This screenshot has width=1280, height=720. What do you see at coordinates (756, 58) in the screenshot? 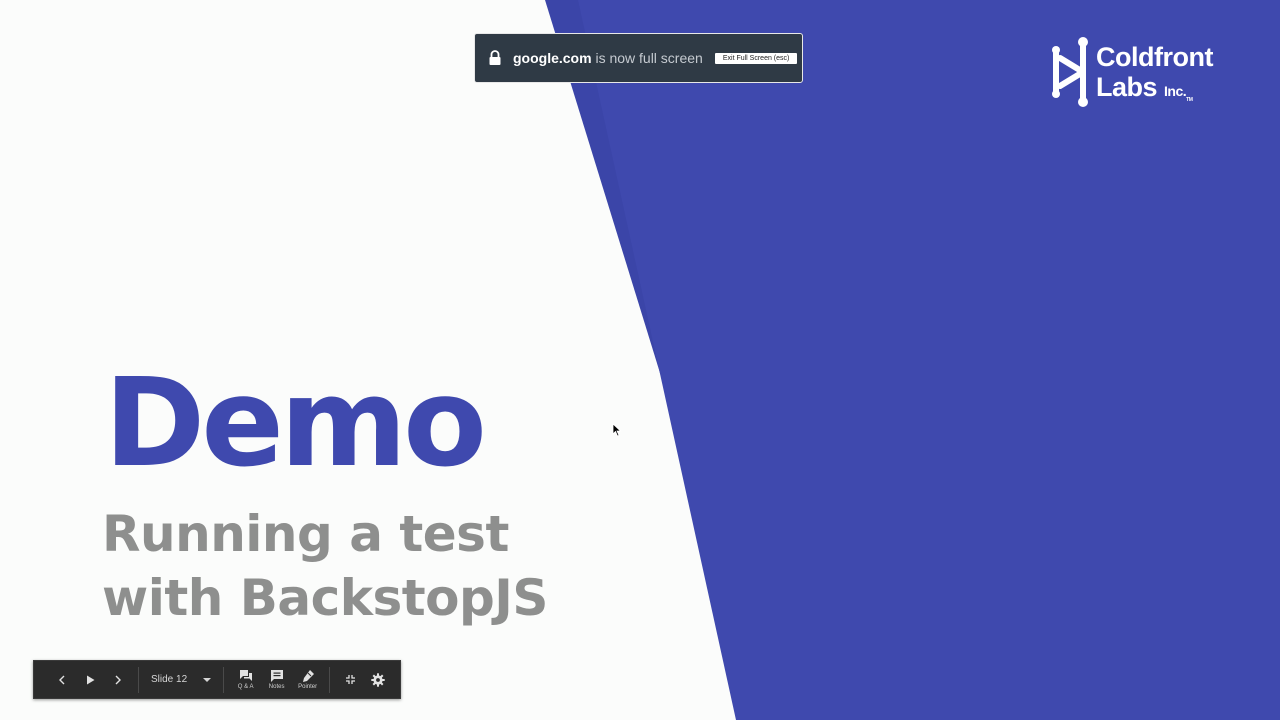
I see `exit-fullscreen-button: Exit Full Screen (esc)` at bounding box center [756, 58].